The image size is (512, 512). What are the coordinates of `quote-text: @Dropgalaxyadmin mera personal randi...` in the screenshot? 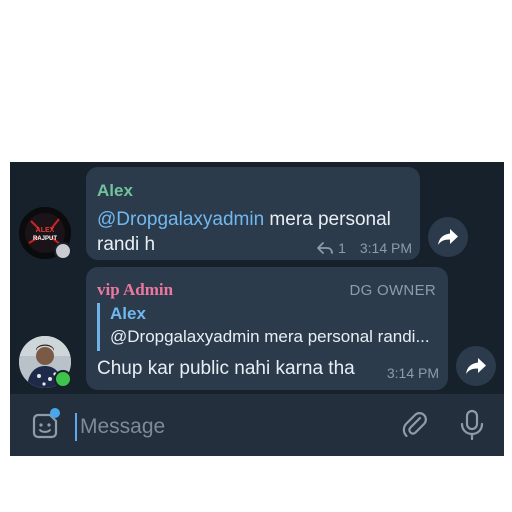 It's located at (270, 336).